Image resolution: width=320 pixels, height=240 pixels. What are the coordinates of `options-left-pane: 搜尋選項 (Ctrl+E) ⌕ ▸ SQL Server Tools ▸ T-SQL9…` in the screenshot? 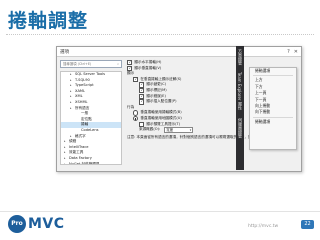 It's located at (91, 114).